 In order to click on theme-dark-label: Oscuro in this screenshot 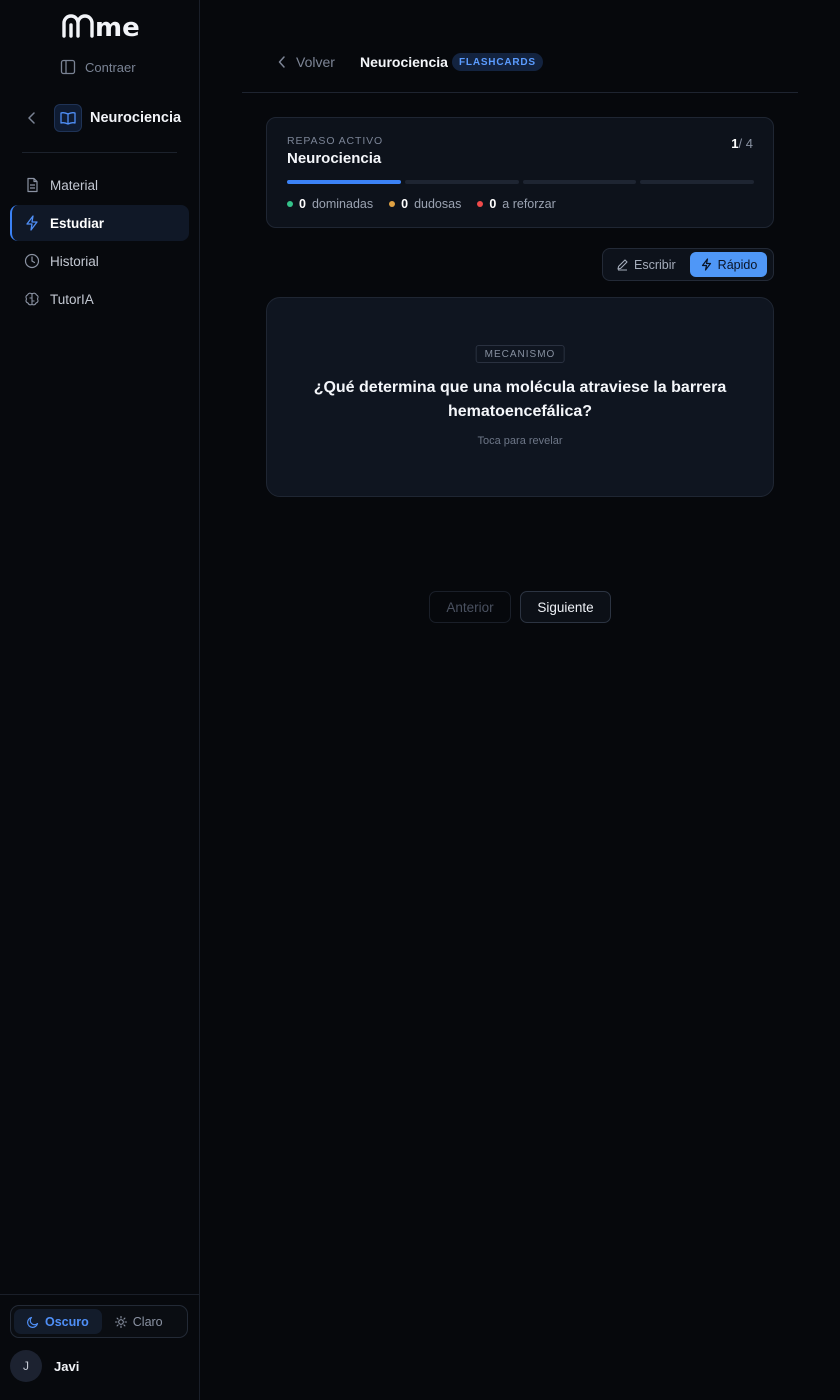, I will do `click(67, 1321)`.